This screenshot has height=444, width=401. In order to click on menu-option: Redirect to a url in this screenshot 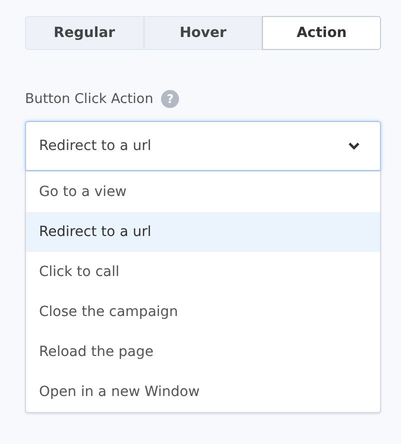, I will do `click(203, 232)`.